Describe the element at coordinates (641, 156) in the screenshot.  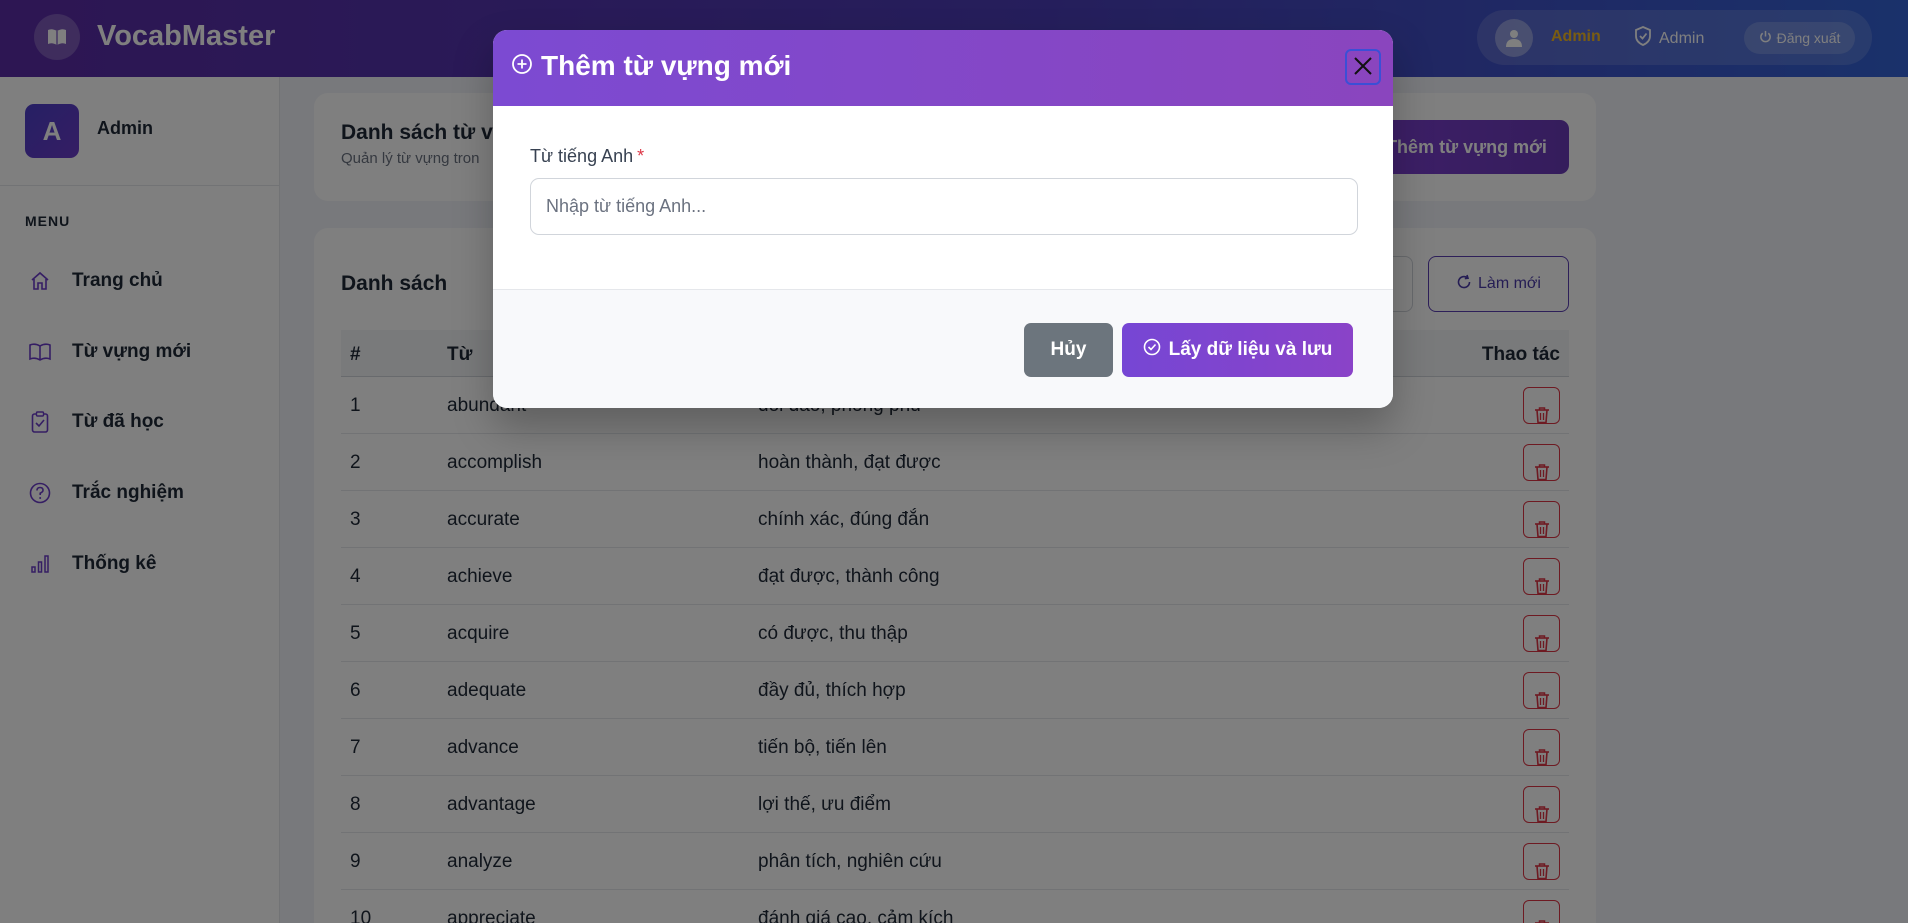
I see `required-mark: *` at that location.